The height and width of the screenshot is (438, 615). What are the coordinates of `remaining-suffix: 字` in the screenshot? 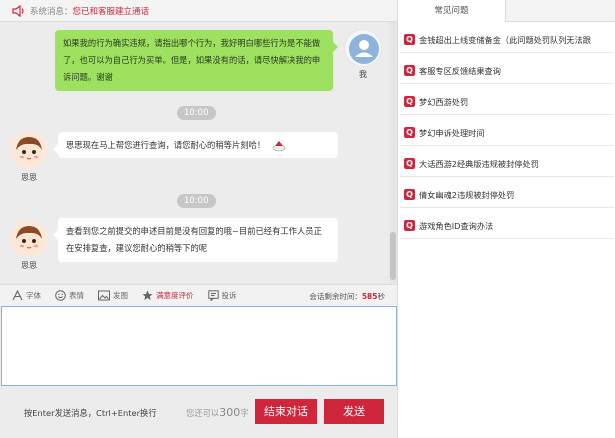 It's located at (244, 413).